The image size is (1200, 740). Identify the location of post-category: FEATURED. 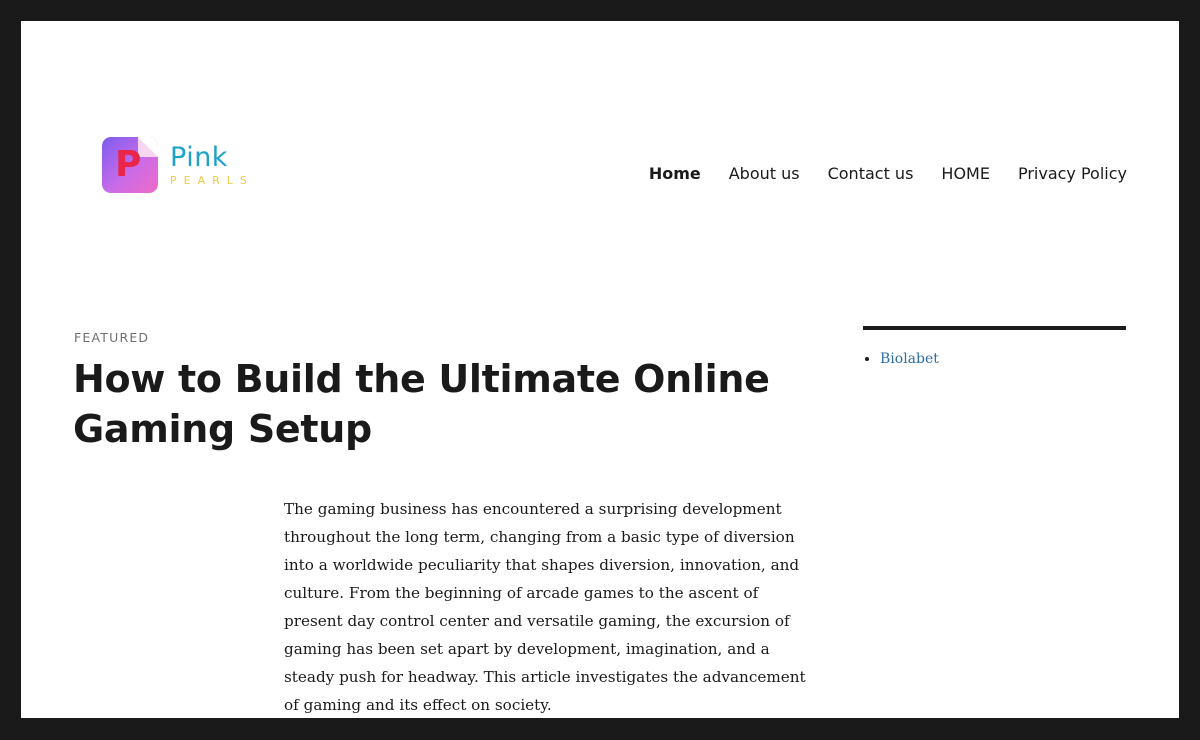
(112, 337).